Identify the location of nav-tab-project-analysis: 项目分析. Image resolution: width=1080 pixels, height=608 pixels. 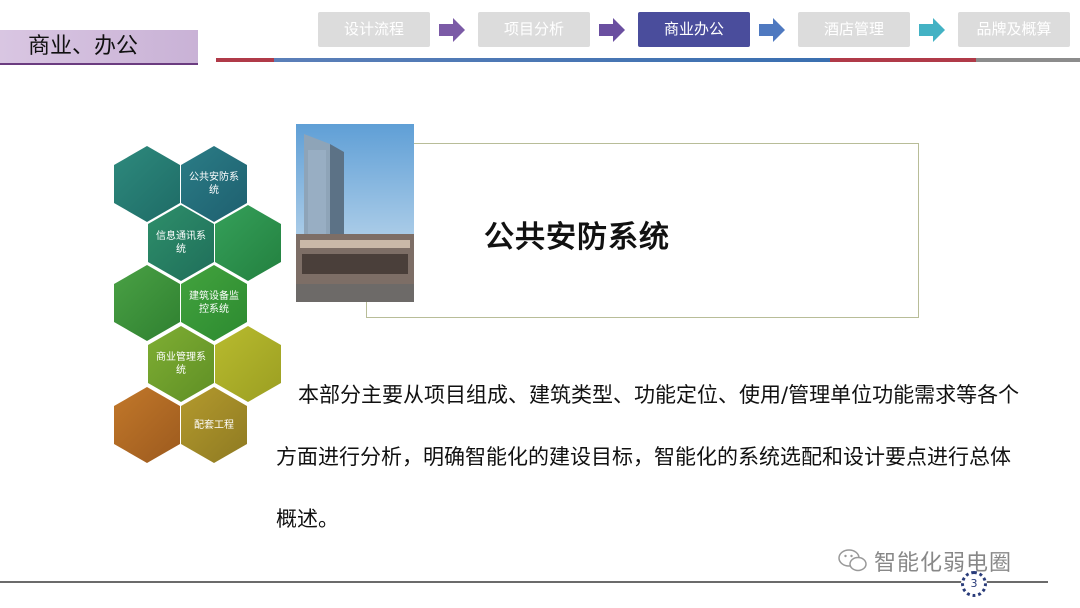
(534, 29).